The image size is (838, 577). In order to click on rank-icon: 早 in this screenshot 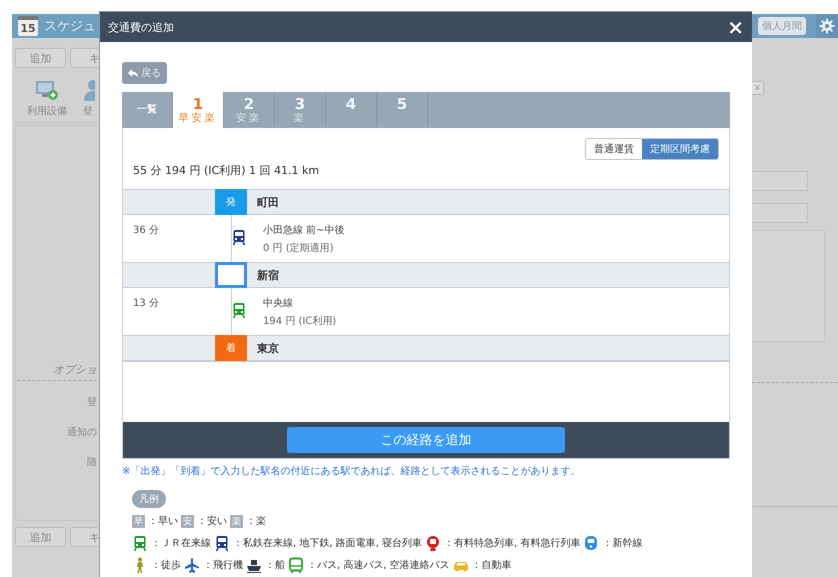, I will do `click(138, 521)`.